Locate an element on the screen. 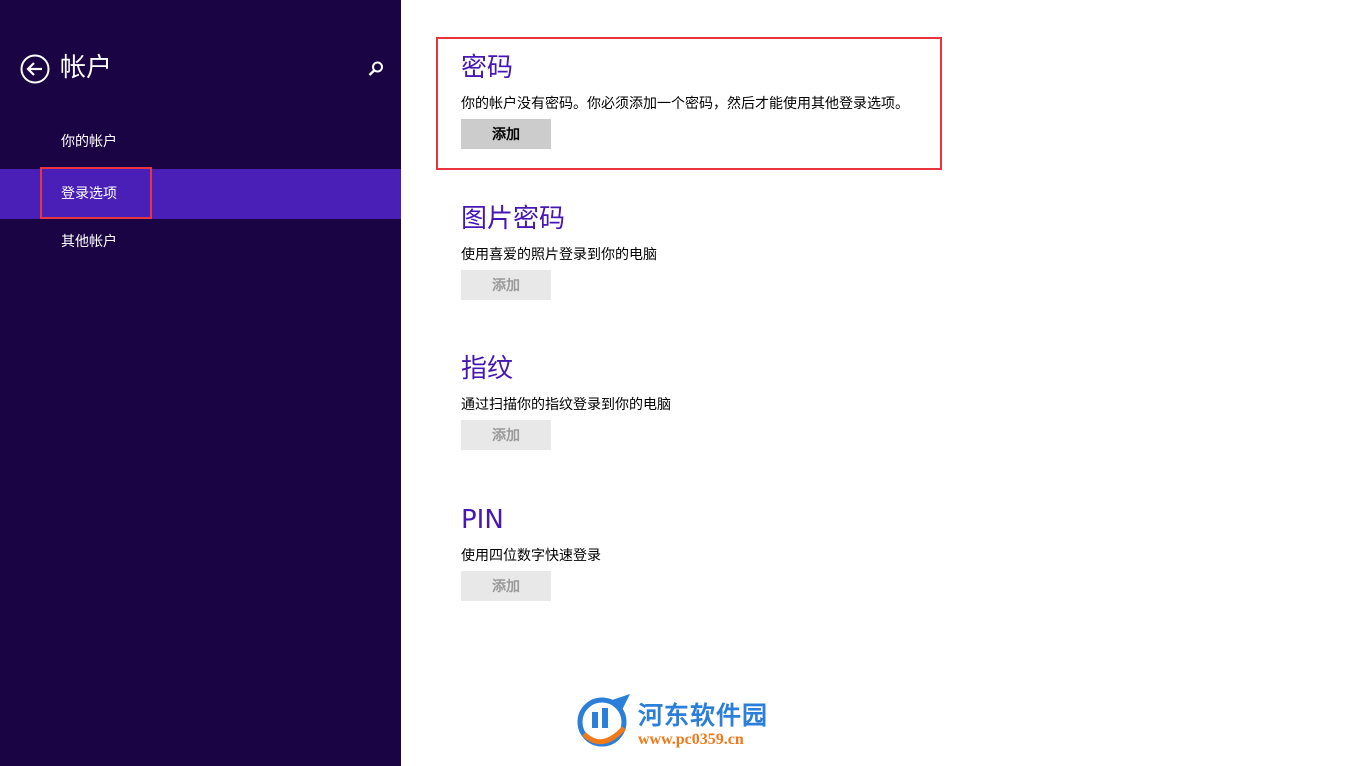 This screenshot has width=1354, height=766. search-button is located at coordinates (376, 69).